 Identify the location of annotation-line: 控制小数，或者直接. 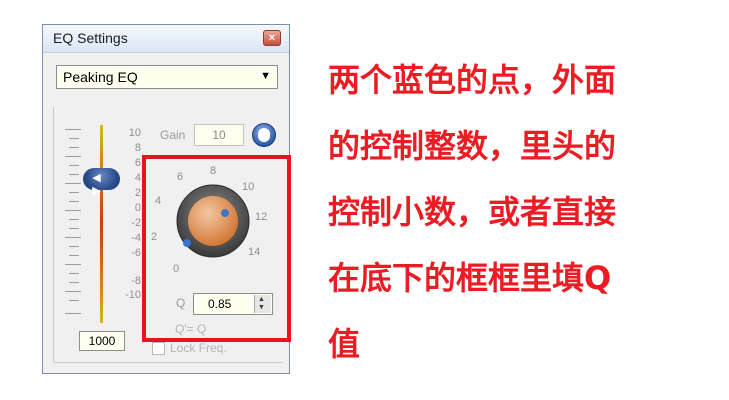
(472, 212).